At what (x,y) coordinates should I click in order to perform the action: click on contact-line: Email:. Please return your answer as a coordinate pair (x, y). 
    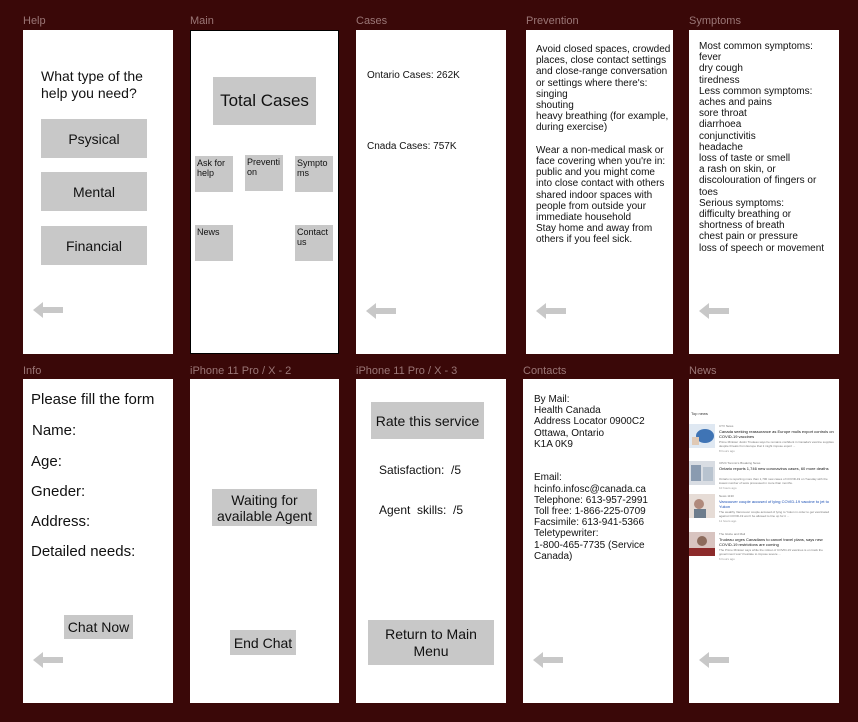
    Looking at the image, I should click on (548, 478).